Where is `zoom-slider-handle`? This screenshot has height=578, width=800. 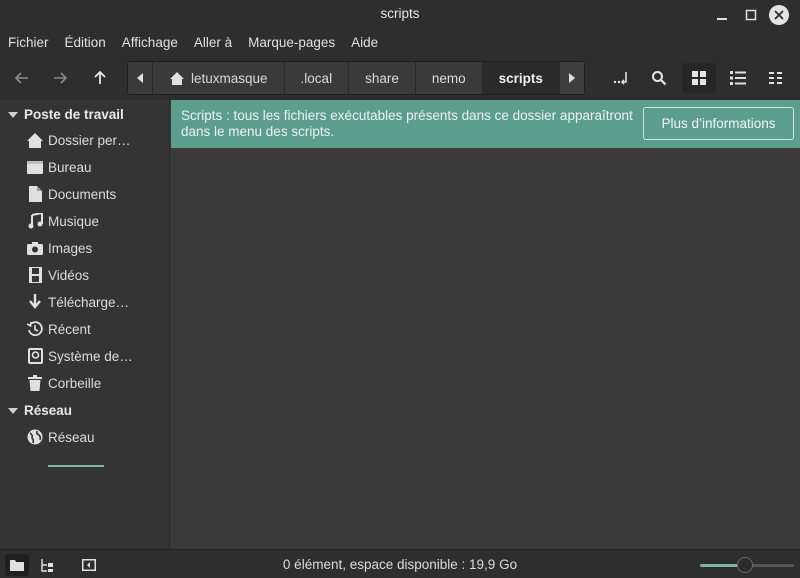 zoom-slider-handle is located at coordinates (745, 565).